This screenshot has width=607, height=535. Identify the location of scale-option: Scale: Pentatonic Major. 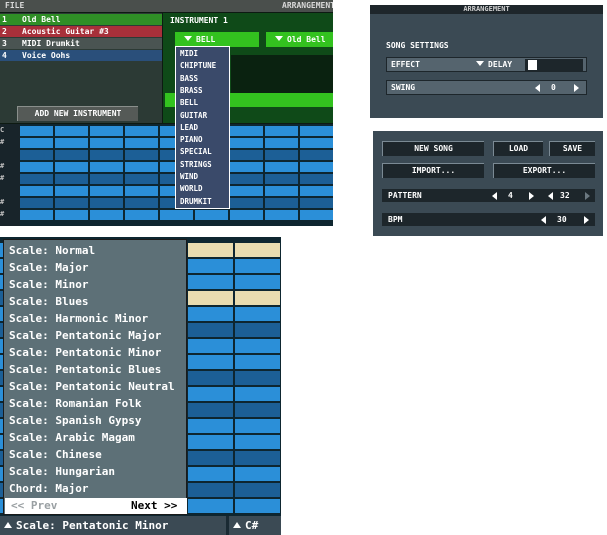
(85, 335).